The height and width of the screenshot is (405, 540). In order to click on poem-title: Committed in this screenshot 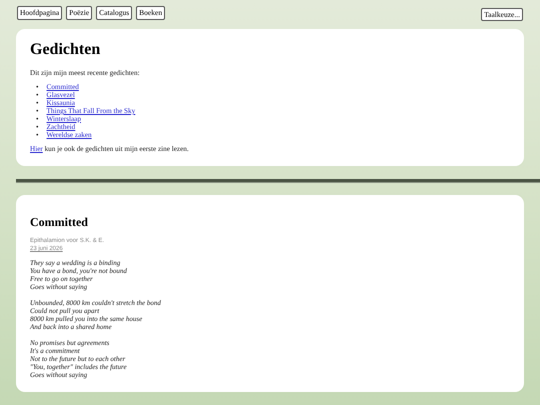, I will do `click(59, 222)`.